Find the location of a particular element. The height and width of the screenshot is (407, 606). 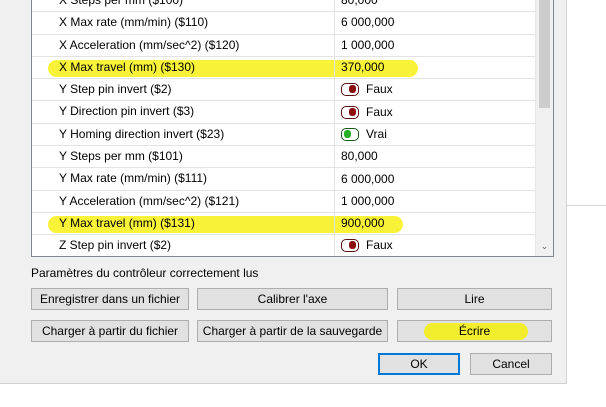

setting-name: X Steps per mm ($100) is located at coordinates (183, 6).